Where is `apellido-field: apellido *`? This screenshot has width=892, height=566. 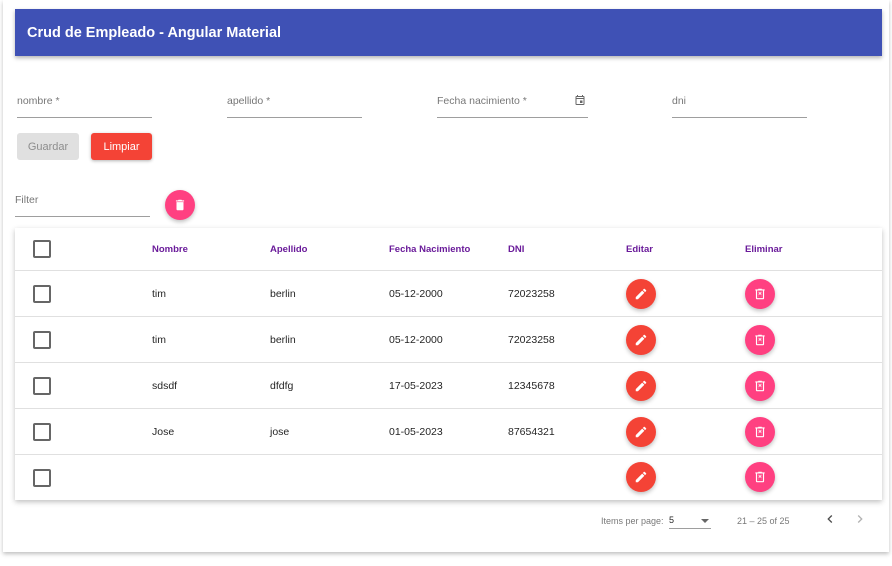
apellido-field: apellido * is located at coordinates (294, 106).